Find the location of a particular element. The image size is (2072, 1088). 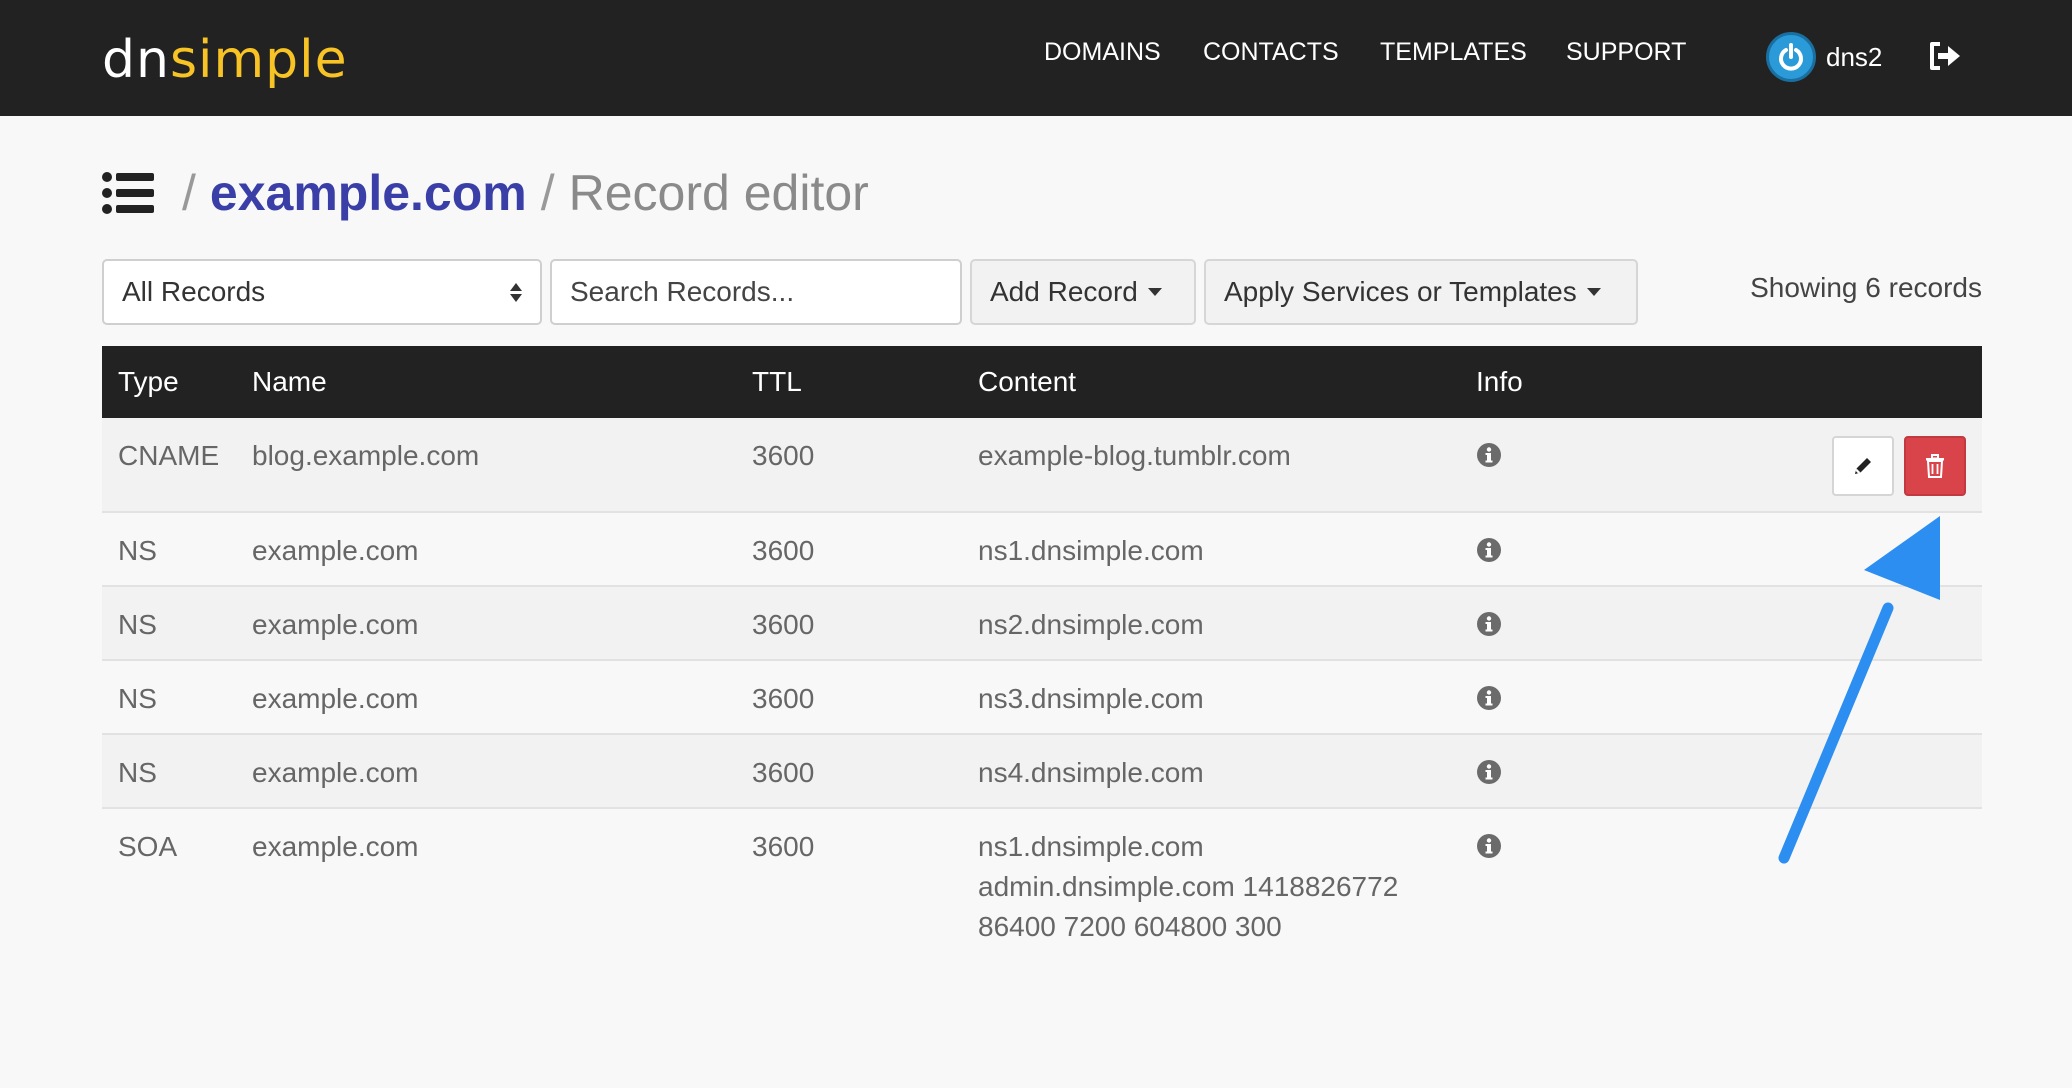

record-count: Showing 6 records is located at coordinates (1866, 287).